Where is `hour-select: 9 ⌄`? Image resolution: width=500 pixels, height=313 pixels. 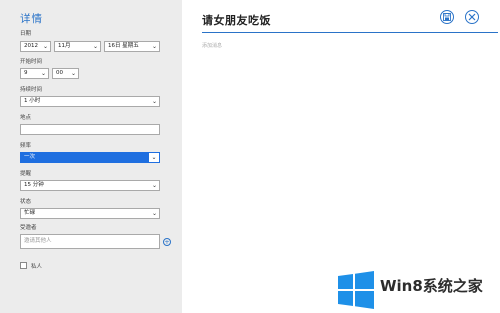 hour-select: 9 ⌄ is located at coordinates (34, 73).